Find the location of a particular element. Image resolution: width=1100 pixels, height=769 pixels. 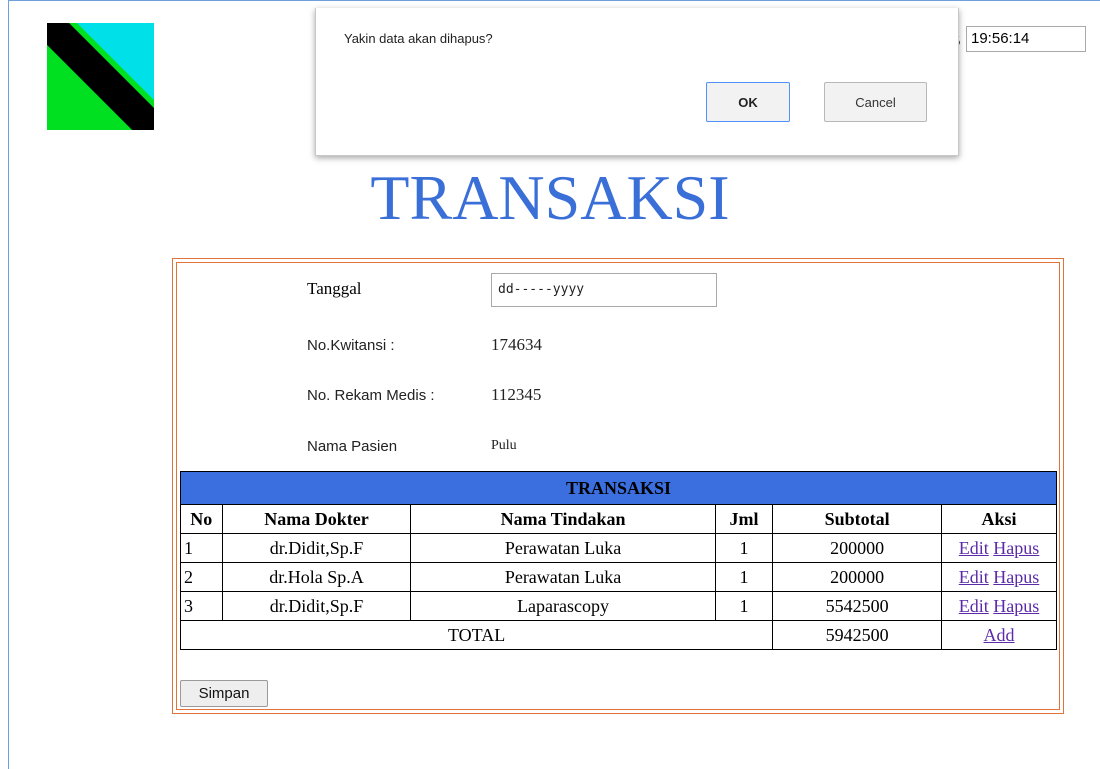

cell-dokter: dr.Hola Sp.A is located at coordinates (316, 577).